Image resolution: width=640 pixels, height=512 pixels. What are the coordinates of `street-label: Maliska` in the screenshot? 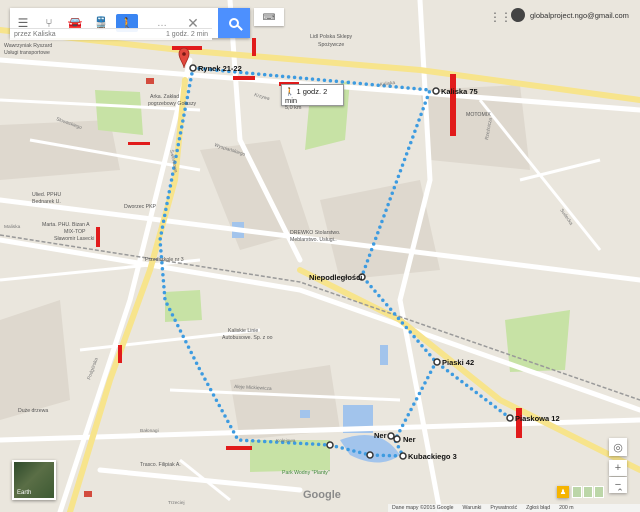 It's located at (12, 227).